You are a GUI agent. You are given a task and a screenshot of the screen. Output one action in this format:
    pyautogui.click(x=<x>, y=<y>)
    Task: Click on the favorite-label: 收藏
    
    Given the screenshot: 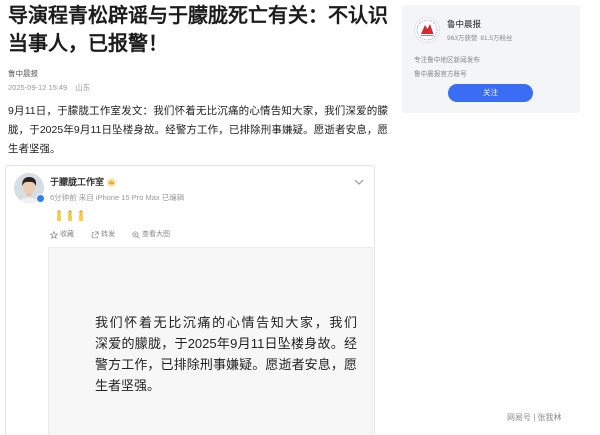 What is the action you would take?
    pyautogui.click(x=67, y=234)
    